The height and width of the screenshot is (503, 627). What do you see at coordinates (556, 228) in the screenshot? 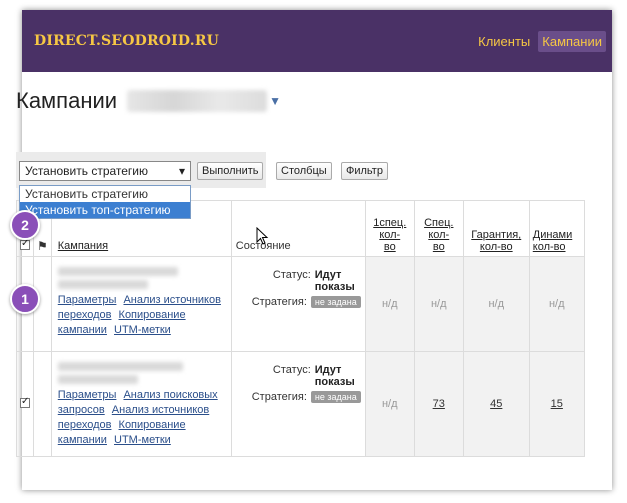
I see `header-dynamic: Динами кол-во` at bounding box center [556, 228].